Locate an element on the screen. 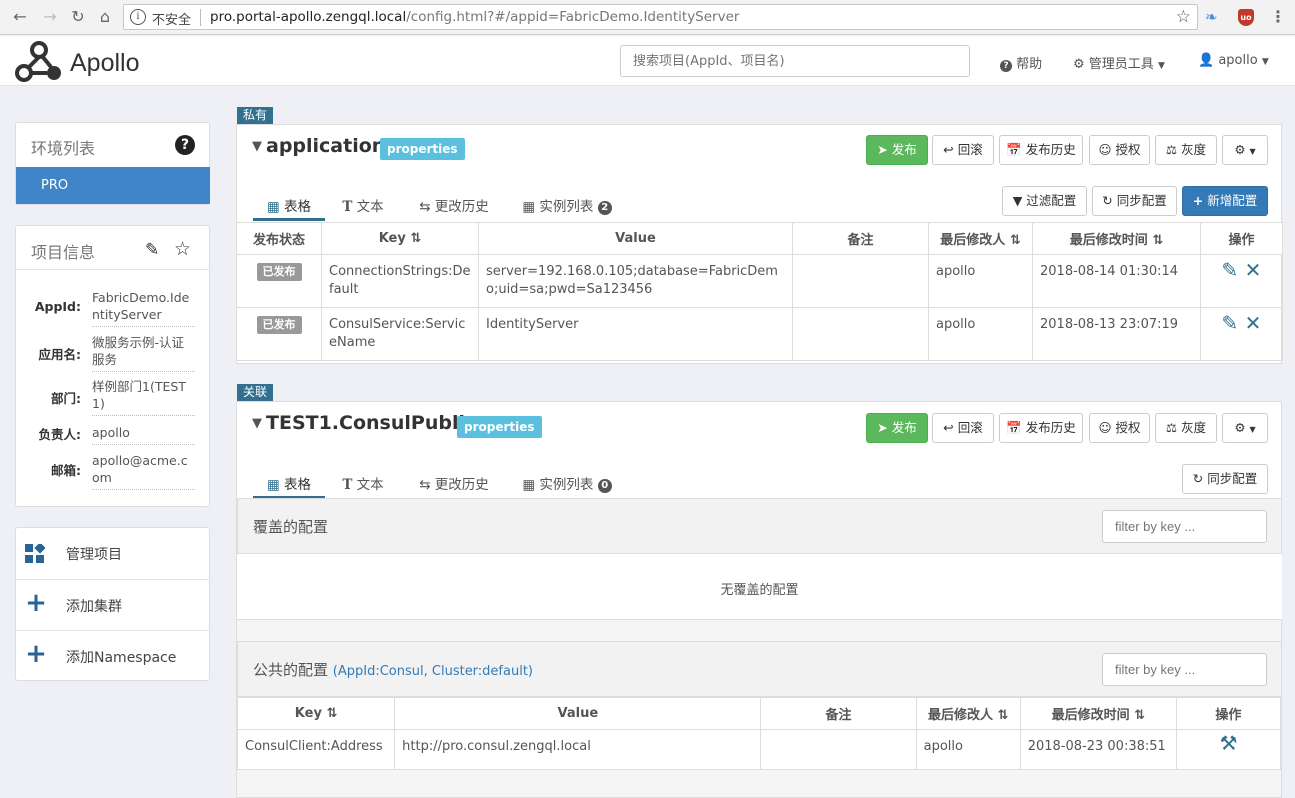 Image resolution: width=1295 pixels, height=798 pixels. browser-menu-icon: ⋮ is located at coordinates (1278, 16).